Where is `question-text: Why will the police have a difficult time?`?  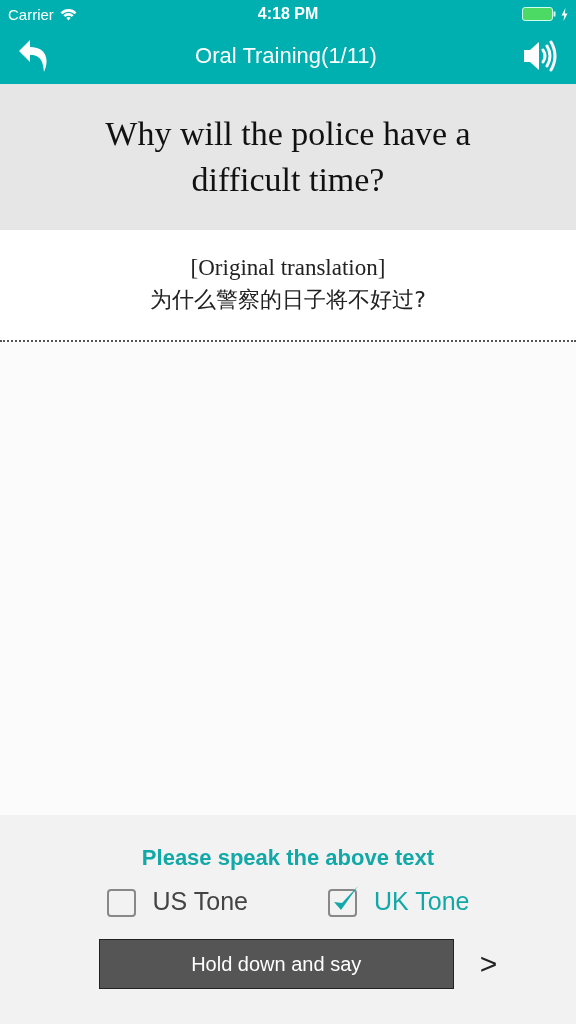 question-text: Why will the police have a difficult time? is located at coordinates (288, 157).